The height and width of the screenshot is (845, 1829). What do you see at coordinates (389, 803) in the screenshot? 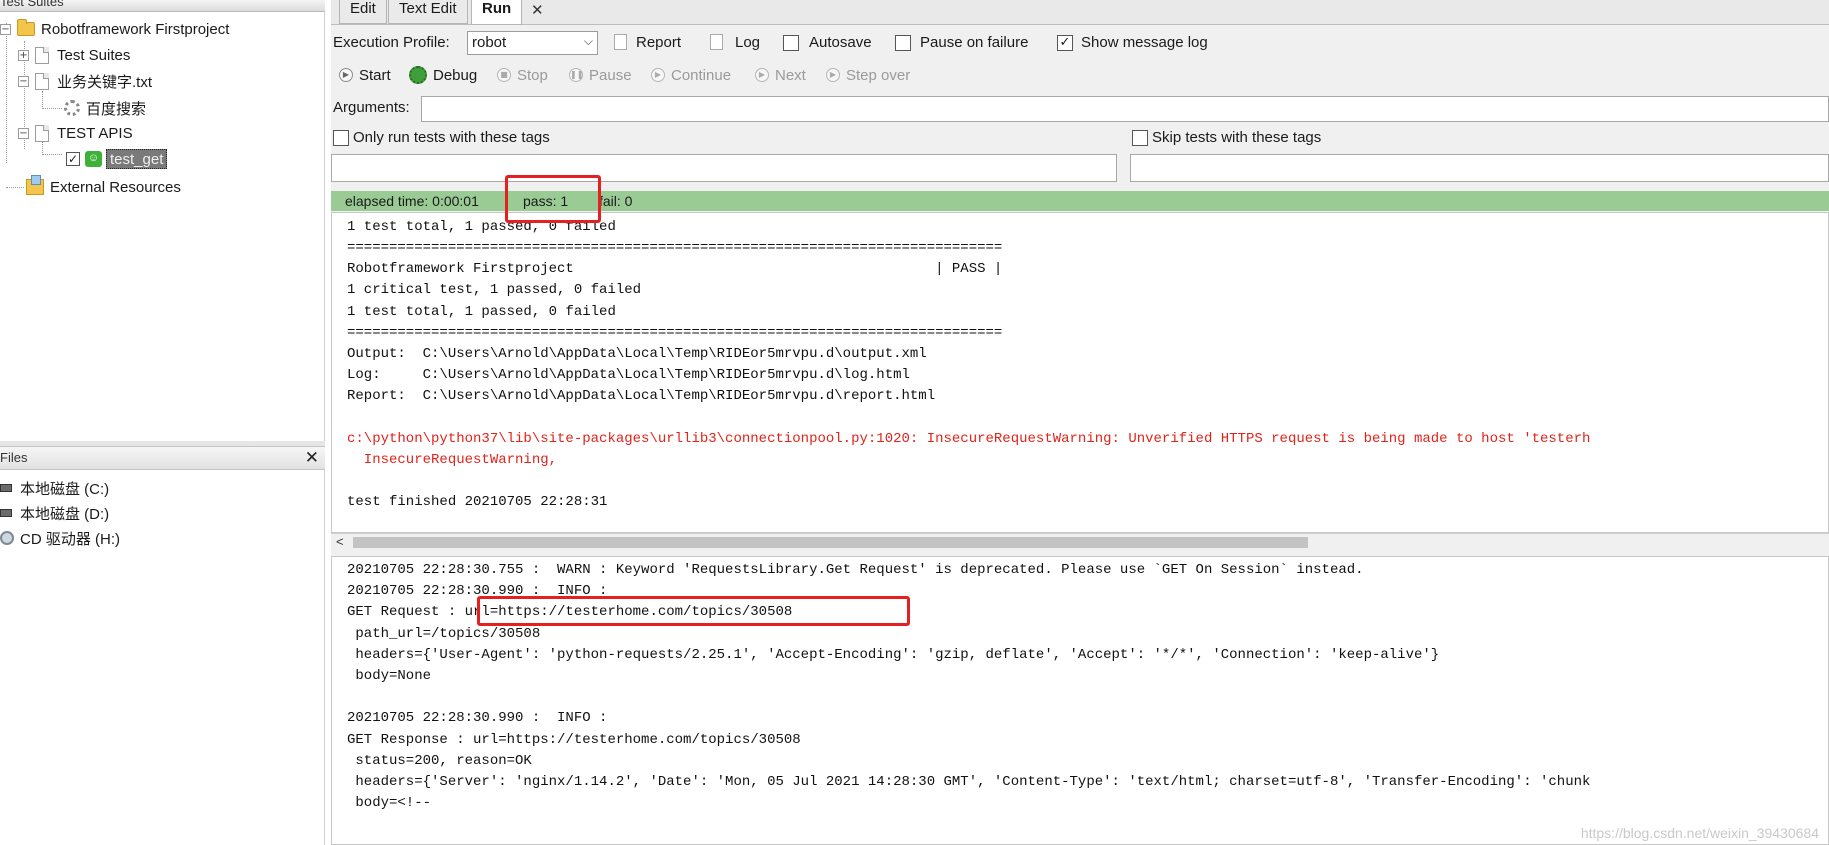
I see `log-line: body=<!--` at bounding box center [389, 803].